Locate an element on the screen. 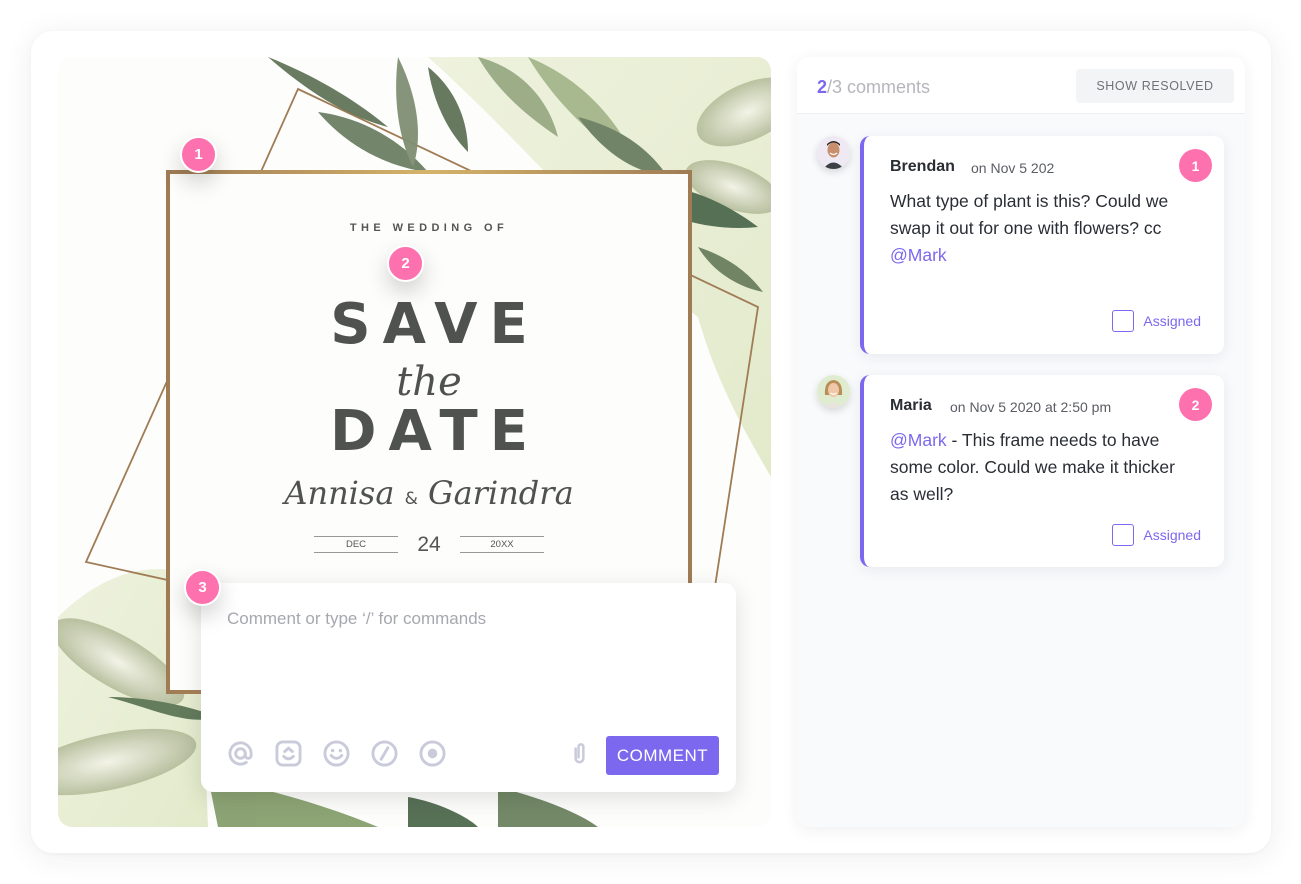 The height and width of the screenshot is (884, 1301). comments-header: 2/3 comments SHOW RESOLVED is located at coordinates (1021, 85).